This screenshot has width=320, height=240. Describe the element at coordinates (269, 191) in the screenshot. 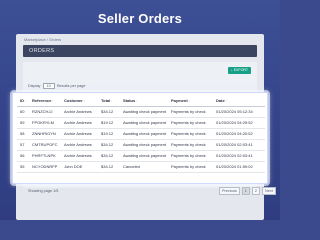

I see `pagination-next: Next` at that location.